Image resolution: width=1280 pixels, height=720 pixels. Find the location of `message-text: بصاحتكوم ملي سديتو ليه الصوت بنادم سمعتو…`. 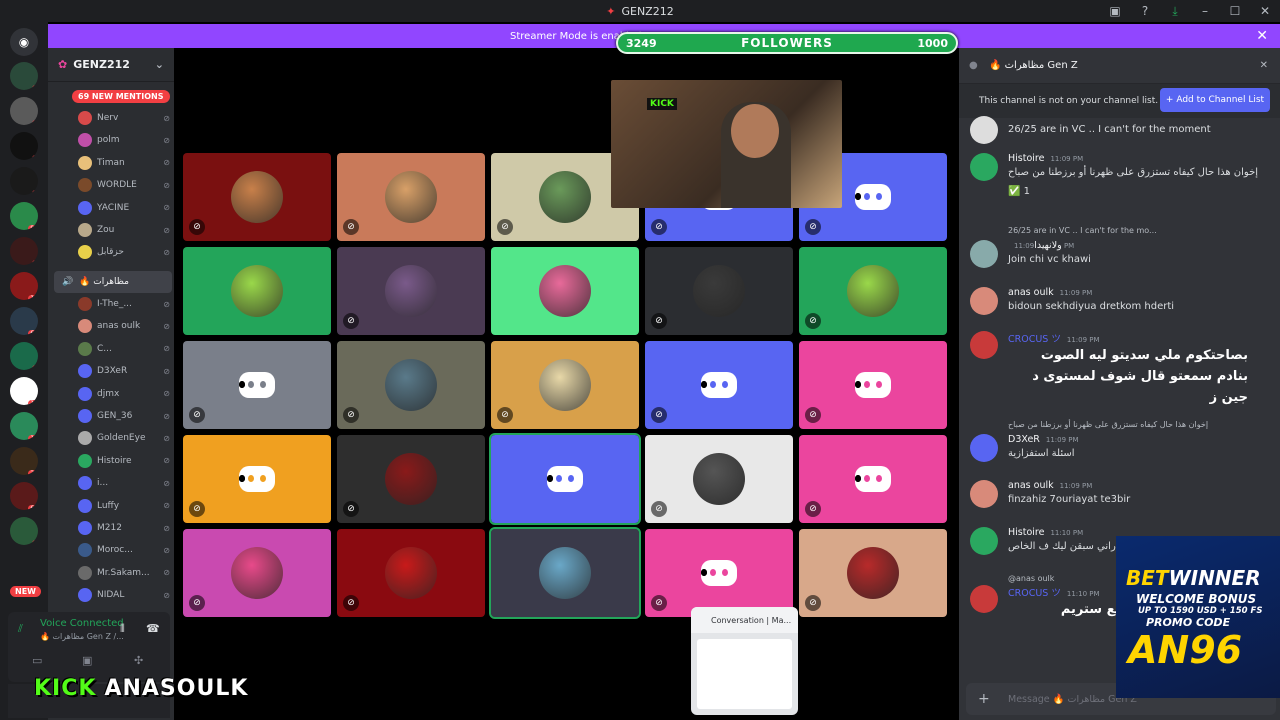

message-text: بصاحتكوم ملي سديتو ليه الصوت بنادم سمعتو… is located at coordinates (1140, 376).